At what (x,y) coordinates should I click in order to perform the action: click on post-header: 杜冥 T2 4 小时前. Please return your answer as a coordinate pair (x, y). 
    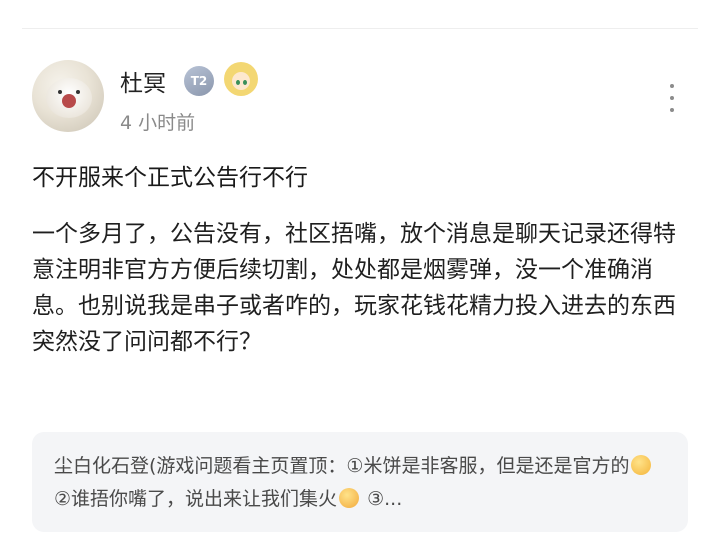
    Looking at the image, I should click on (360, 98).